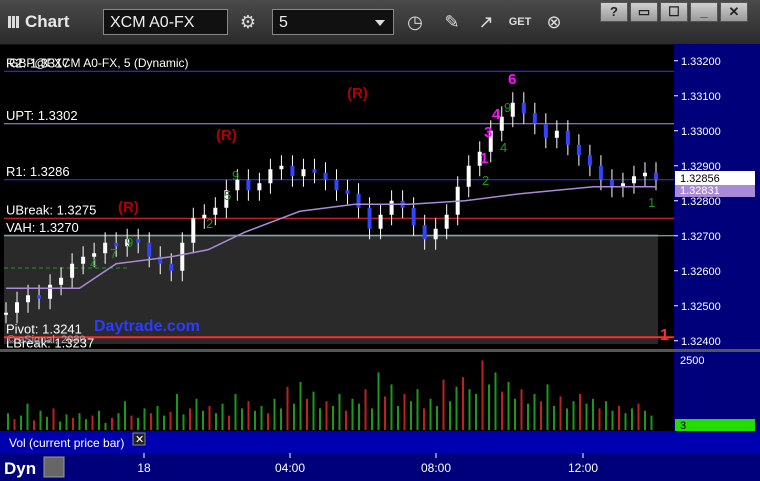 The height and width of the screenshot is (481, 760). I want to click on window-title-text: Chart, so click(47, 21).